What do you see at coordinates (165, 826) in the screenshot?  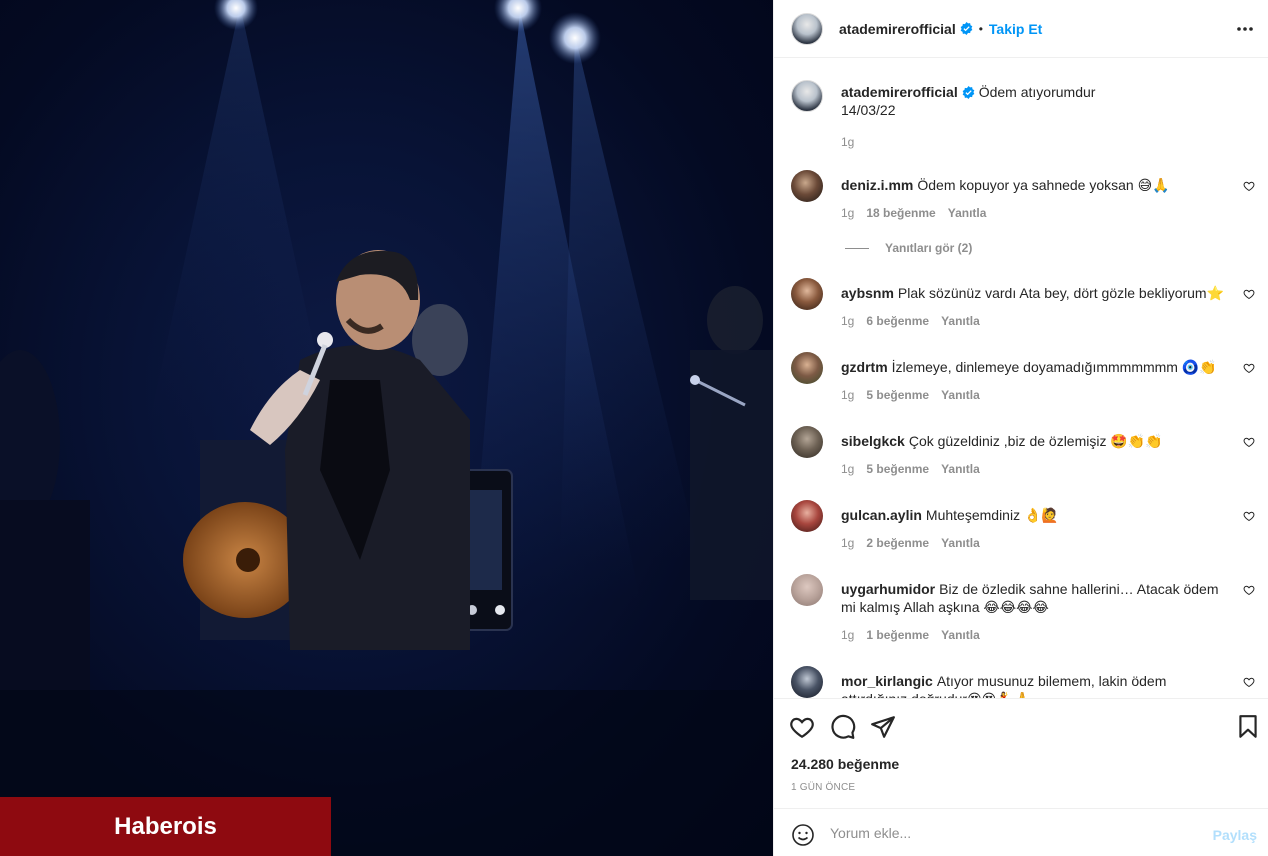 I see `watermark-label: Haberois` at bounding box center [165, 826].